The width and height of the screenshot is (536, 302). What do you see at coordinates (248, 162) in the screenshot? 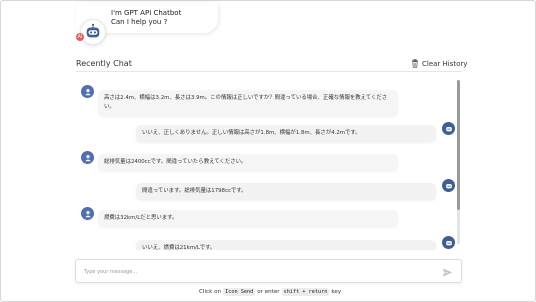
I see `user-message: 総排気量は2400ccです。間違っていたら教えてください。` at bounding box center [248, 162].